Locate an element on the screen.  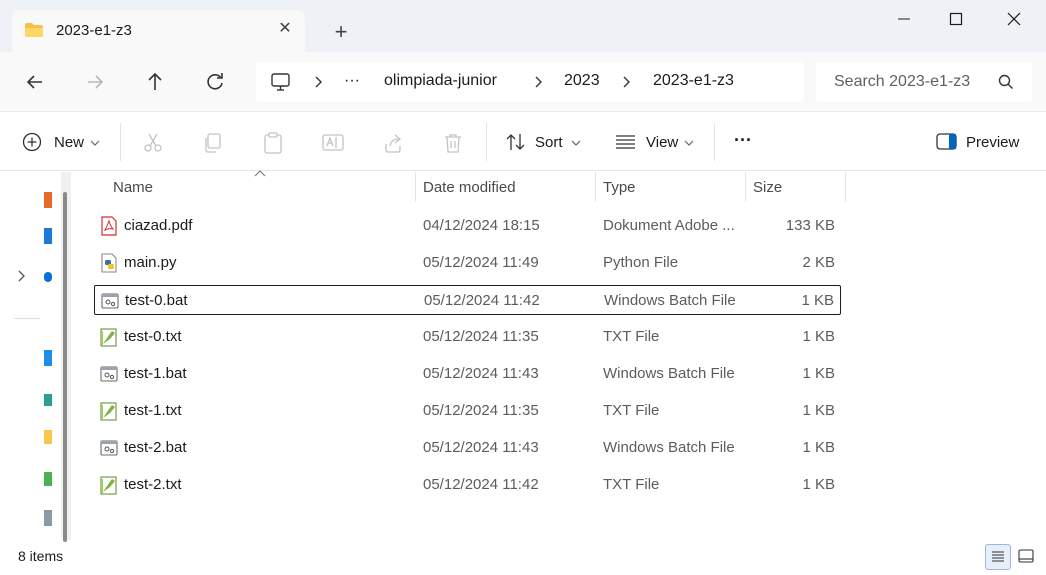
paste-icon is located at coordinates (273, 143).